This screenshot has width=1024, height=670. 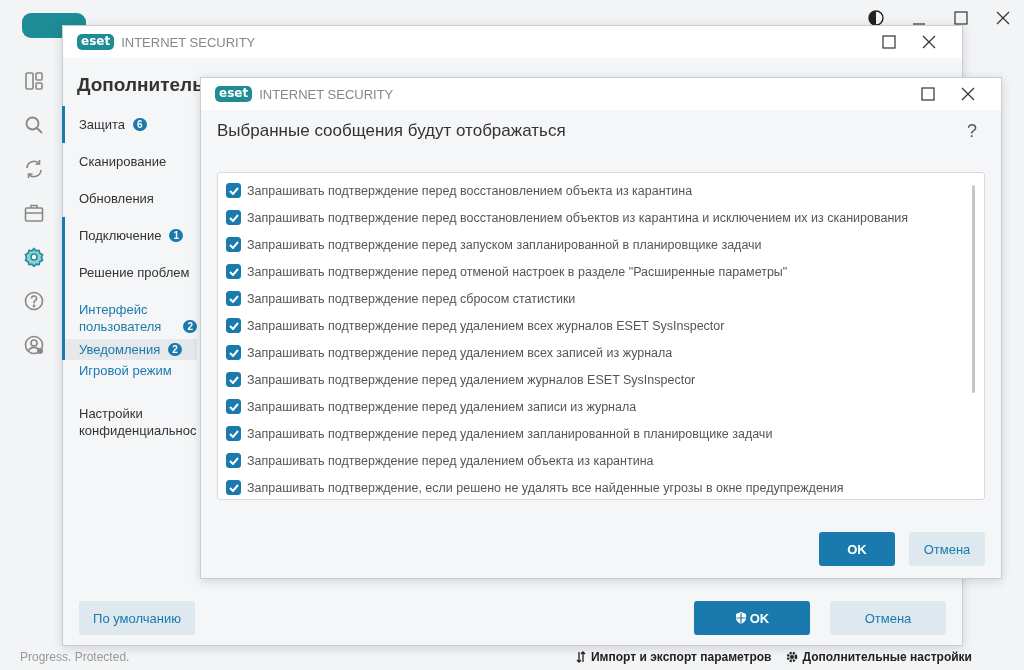 I want to click on user-icon, so click(x=34, y=345).